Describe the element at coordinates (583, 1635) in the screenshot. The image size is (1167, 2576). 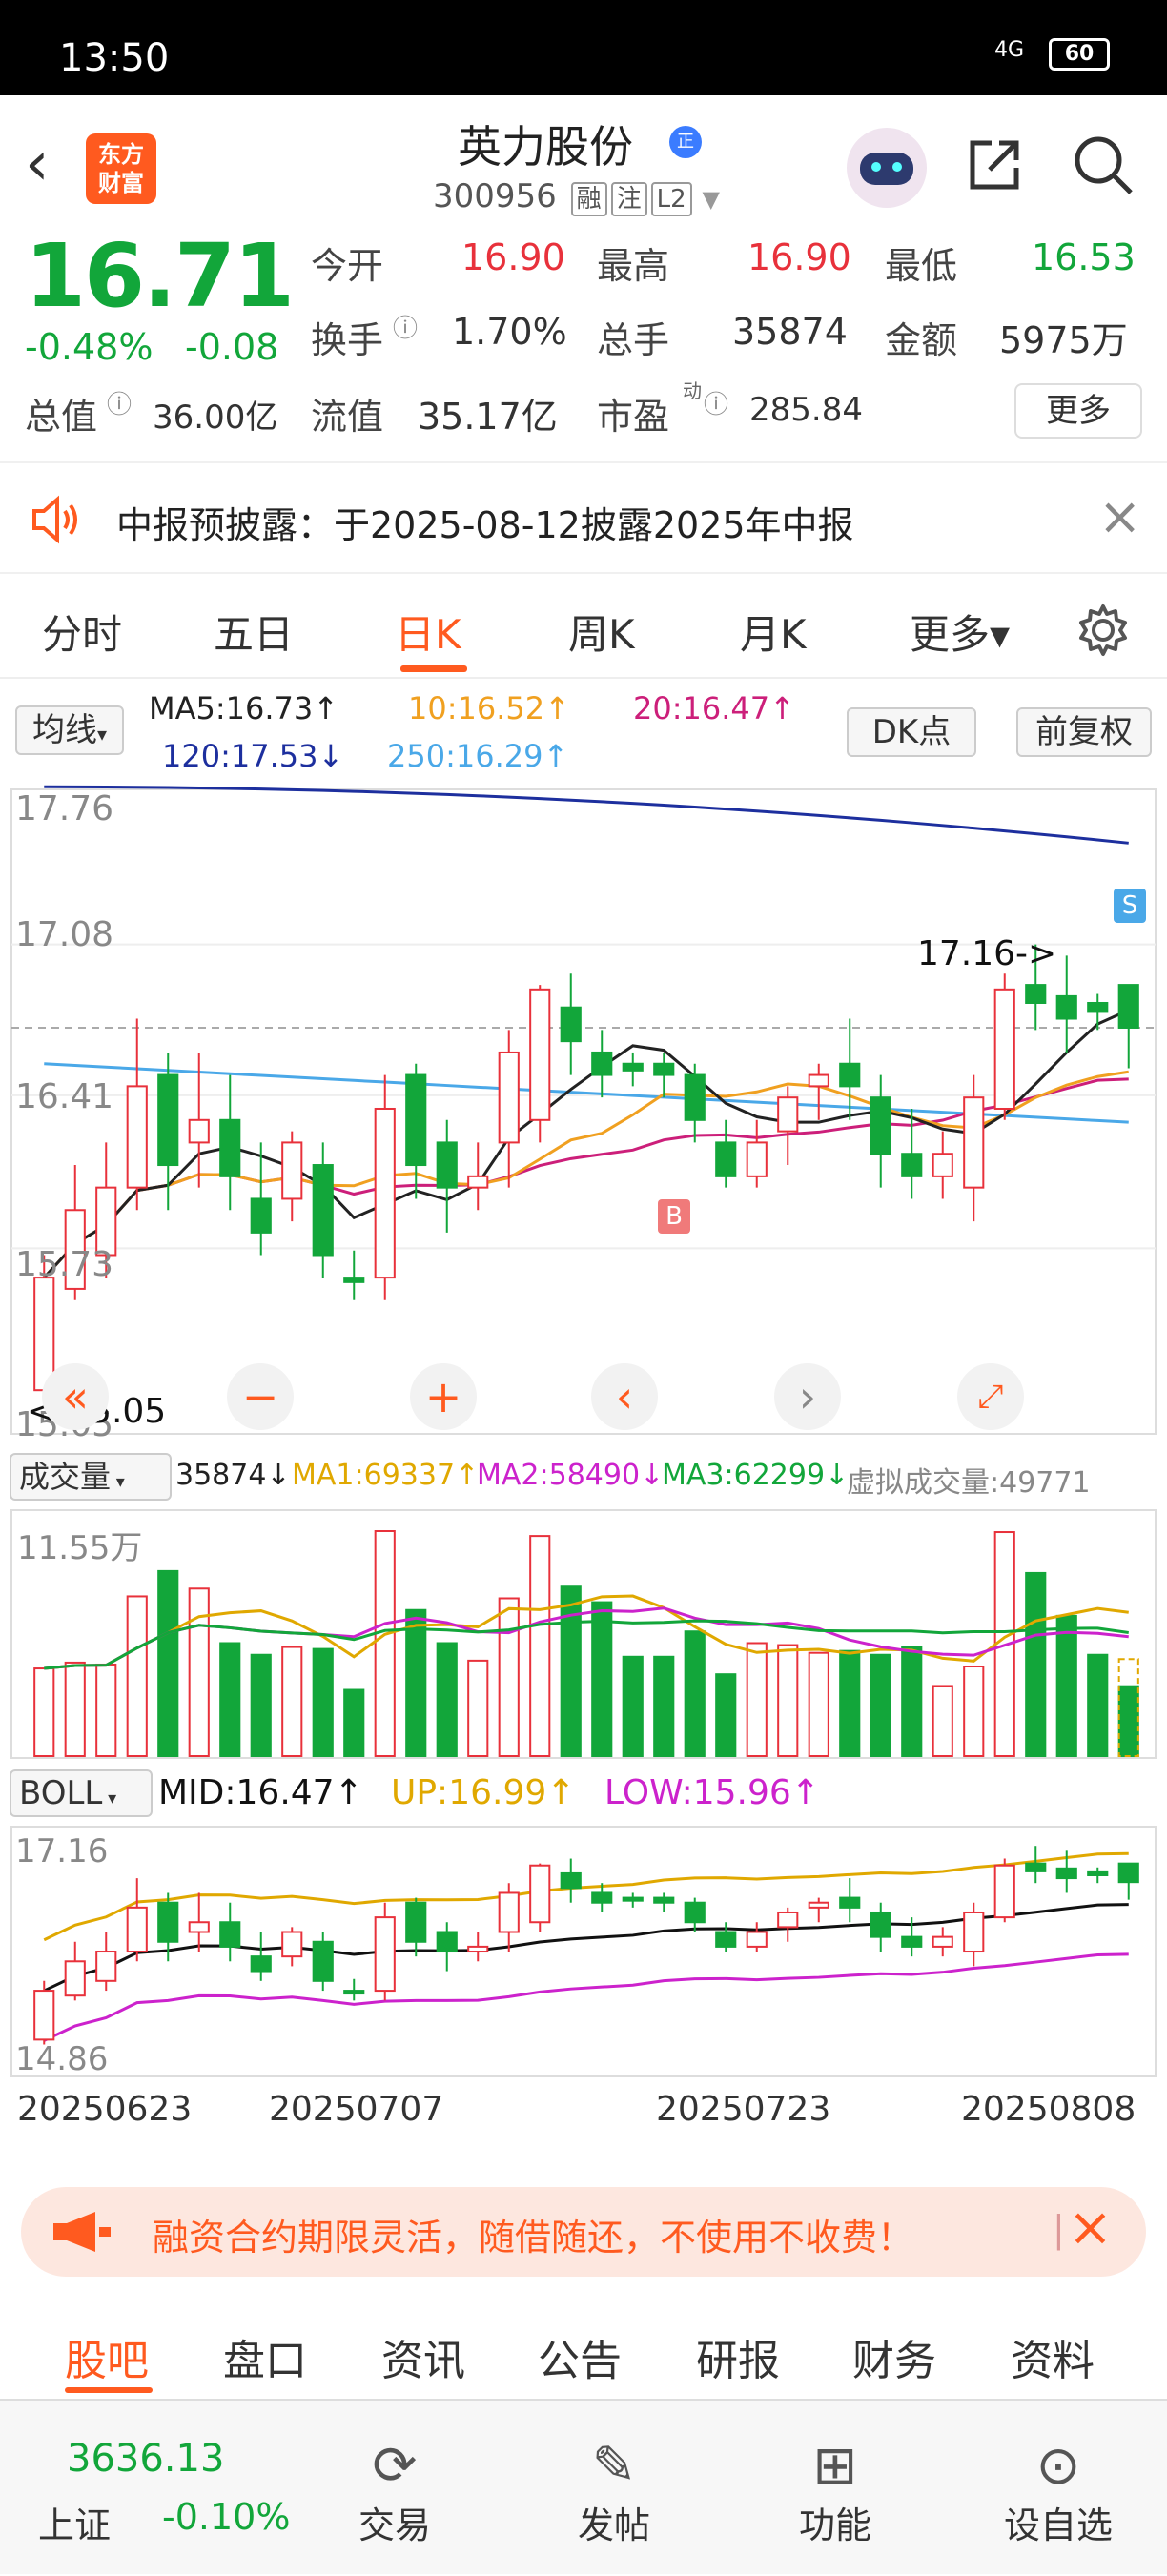
I see `volume-chart` at that location.